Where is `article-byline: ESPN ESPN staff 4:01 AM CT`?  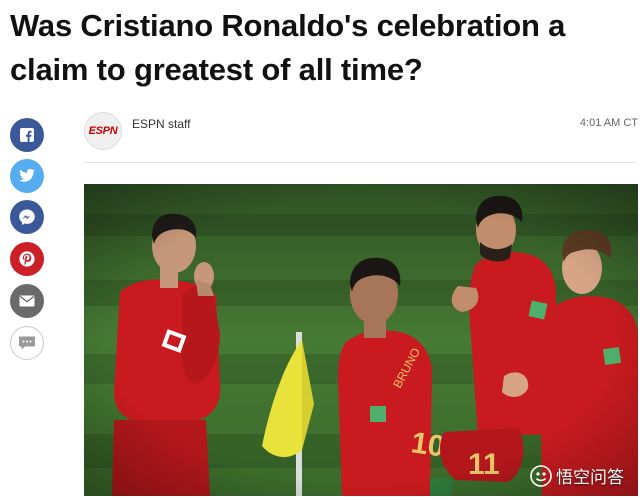 article-byline: ESPN ESPN staff 4:01 AM CT is located at coordinates (362, 132).